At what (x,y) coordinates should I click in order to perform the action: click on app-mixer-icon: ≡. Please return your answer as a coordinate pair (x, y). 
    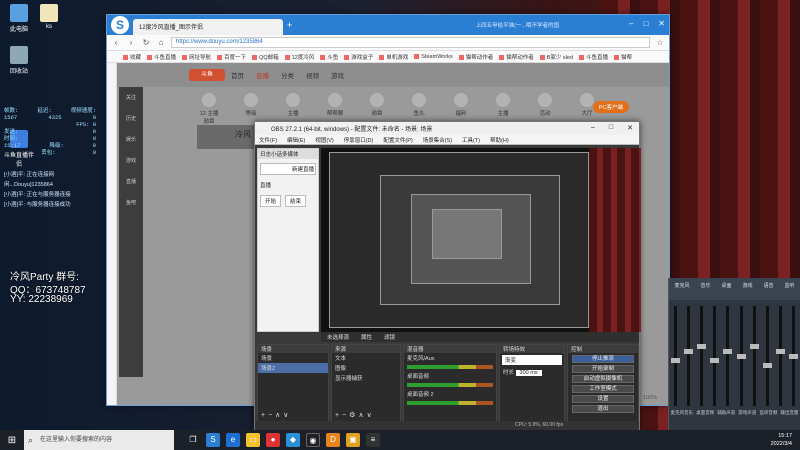
    Looking at the image, I should click on (373, 440).